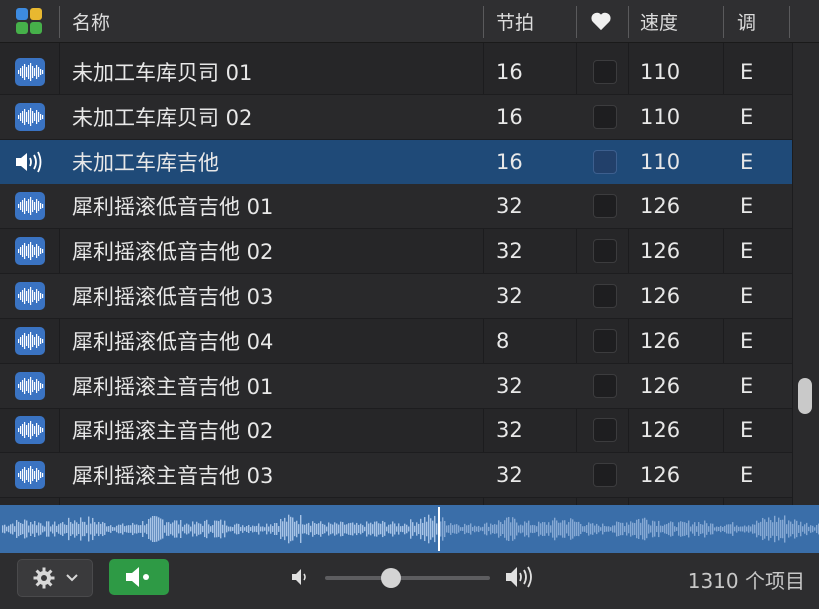 Image resolution: width=819 pixels, height=609 pixels. I want to click on grid-quadrant-icon, so click(29, 21).